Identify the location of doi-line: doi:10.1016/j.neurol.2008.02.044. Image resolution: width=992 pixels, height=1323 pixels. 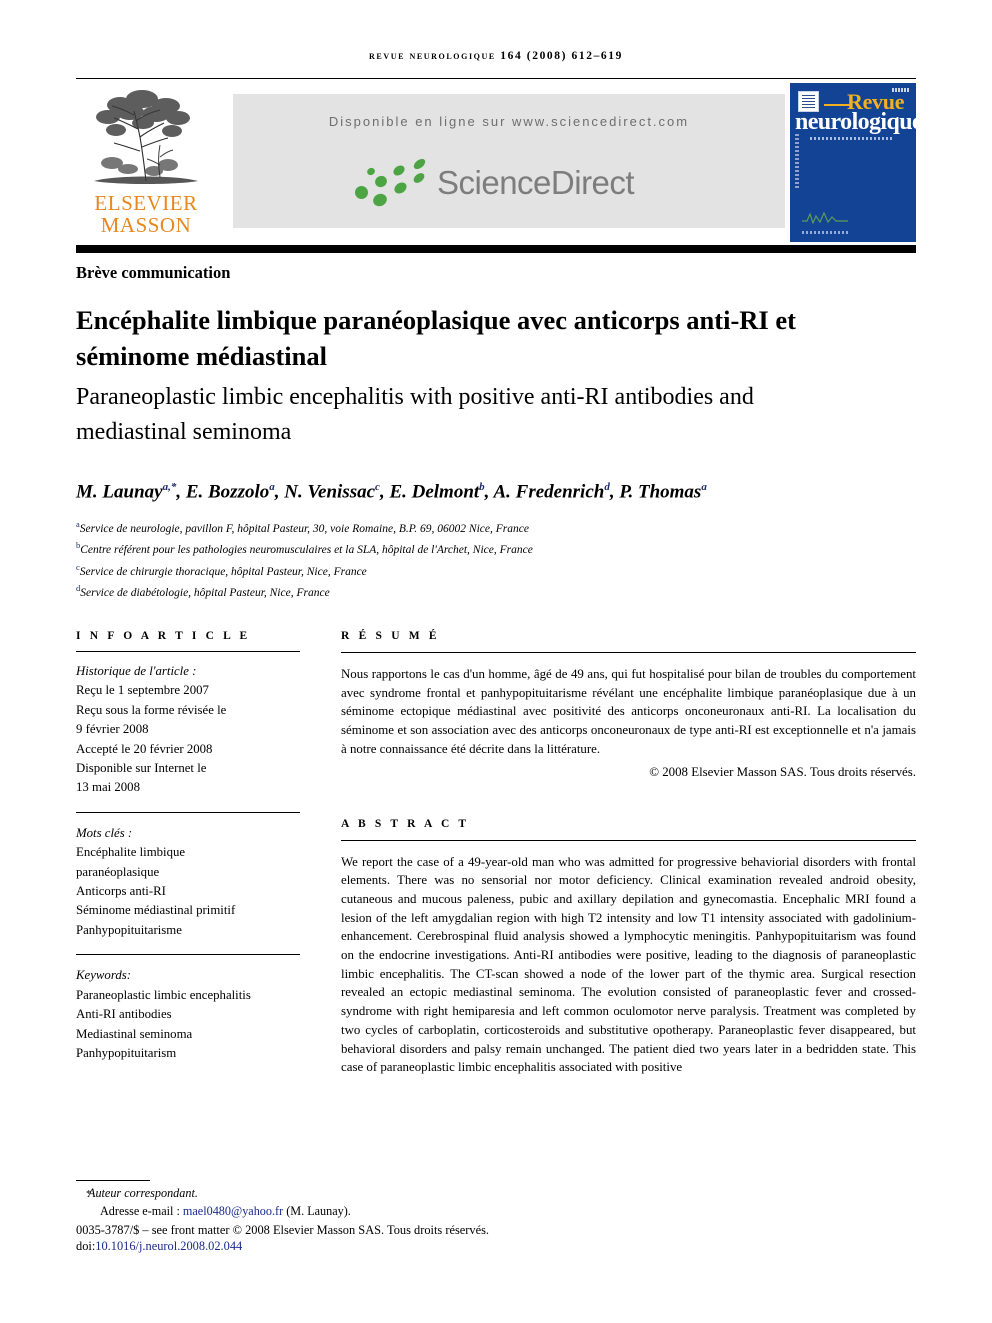
(159, 1246).